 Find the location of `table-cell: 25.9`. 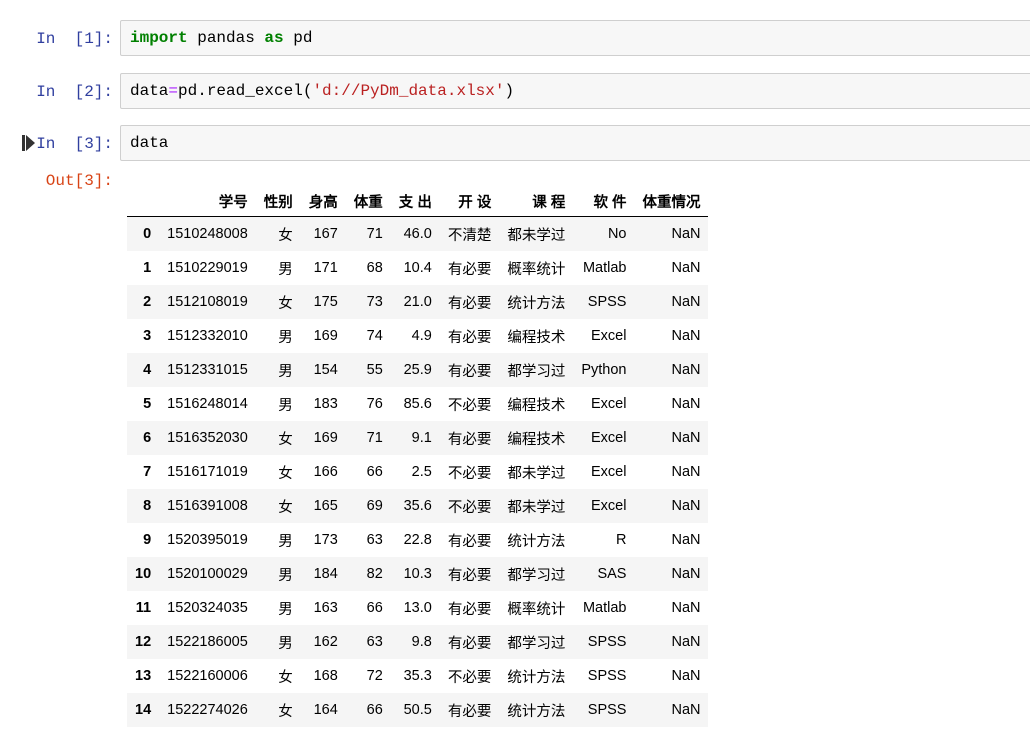

table-cell: 25.9 is located at coordinates (417, 370).